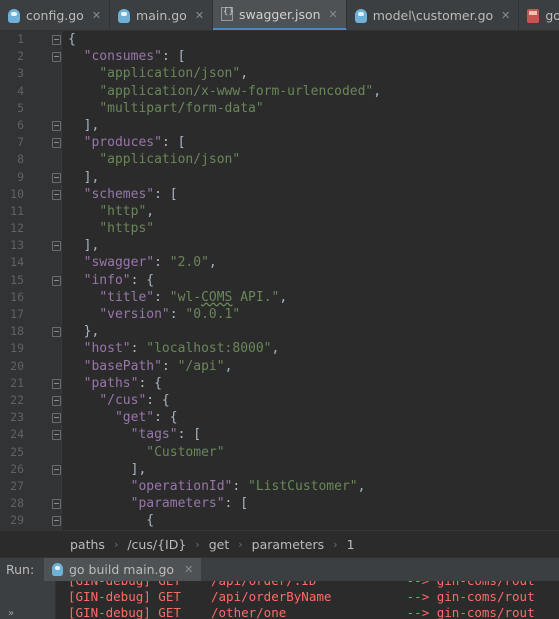 The image size is (559, 619). I want to click on tab-label: main.go, so click(161, 15).